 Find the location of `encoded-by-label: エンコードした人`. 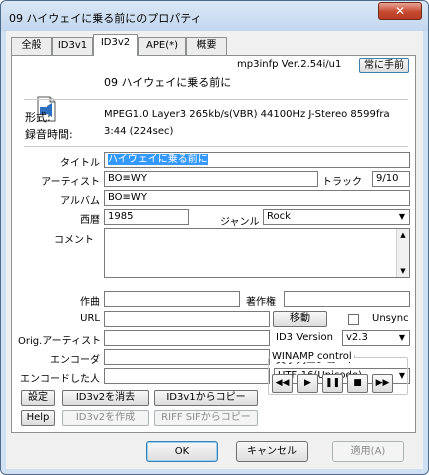

encoded-by-label: エンコードした人 is located at coordinates (60, 379).